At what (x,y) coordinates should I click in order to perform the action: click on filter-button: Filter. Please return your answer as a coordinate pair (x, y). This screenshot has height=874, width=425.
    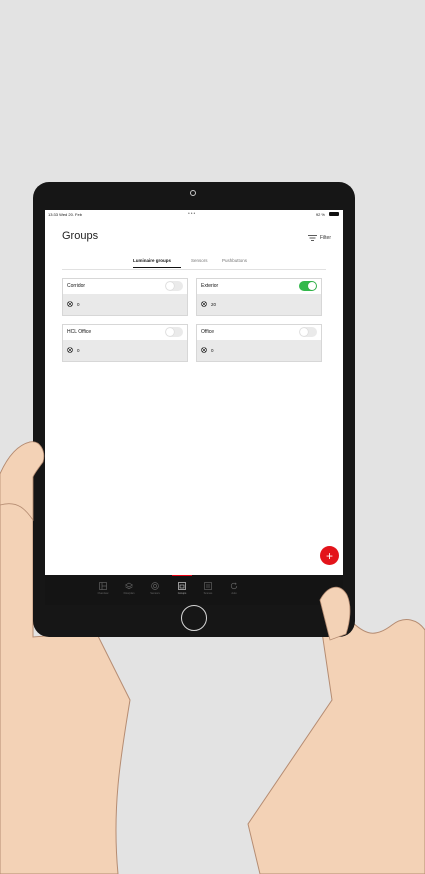
    Looking at the image, I should click on (319, 238).